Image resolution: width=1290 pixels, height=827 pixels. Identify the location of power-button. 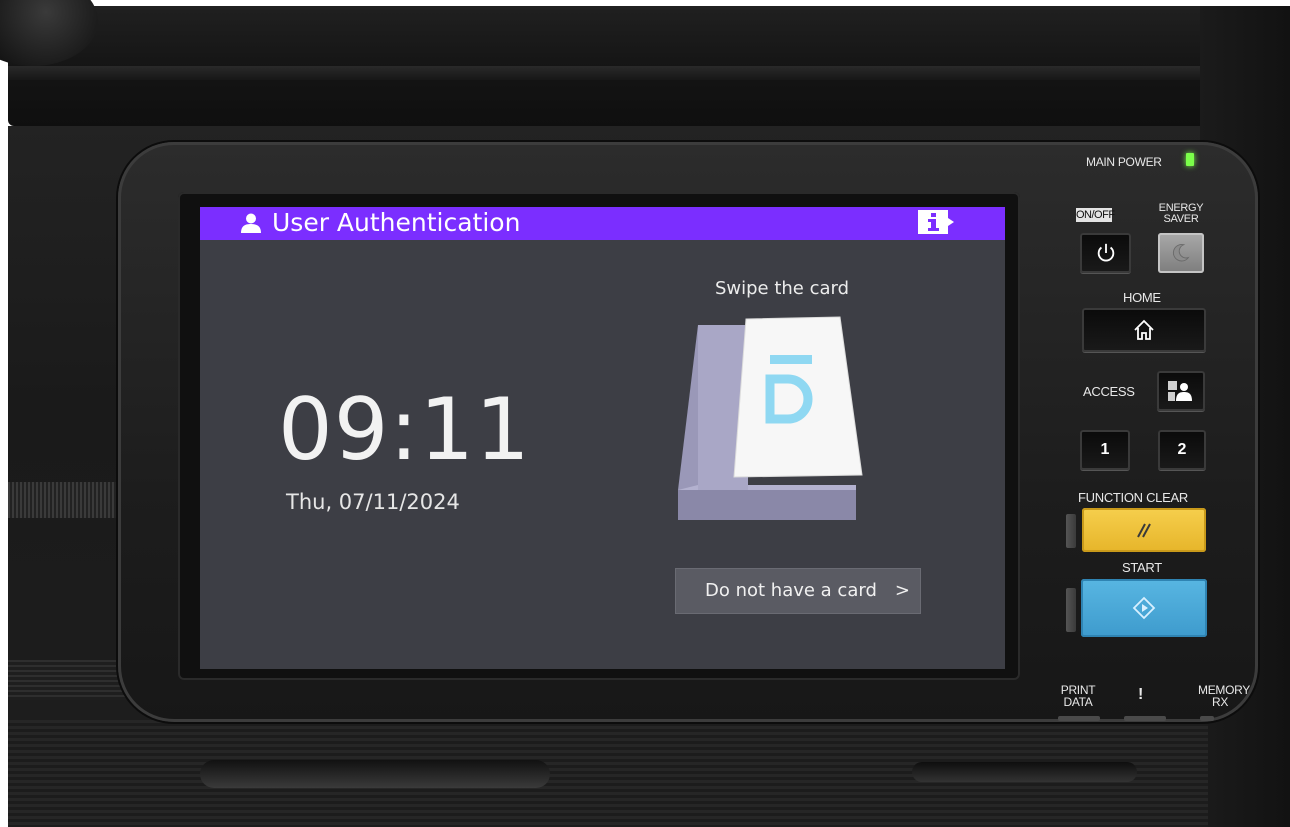
(1105, 253).